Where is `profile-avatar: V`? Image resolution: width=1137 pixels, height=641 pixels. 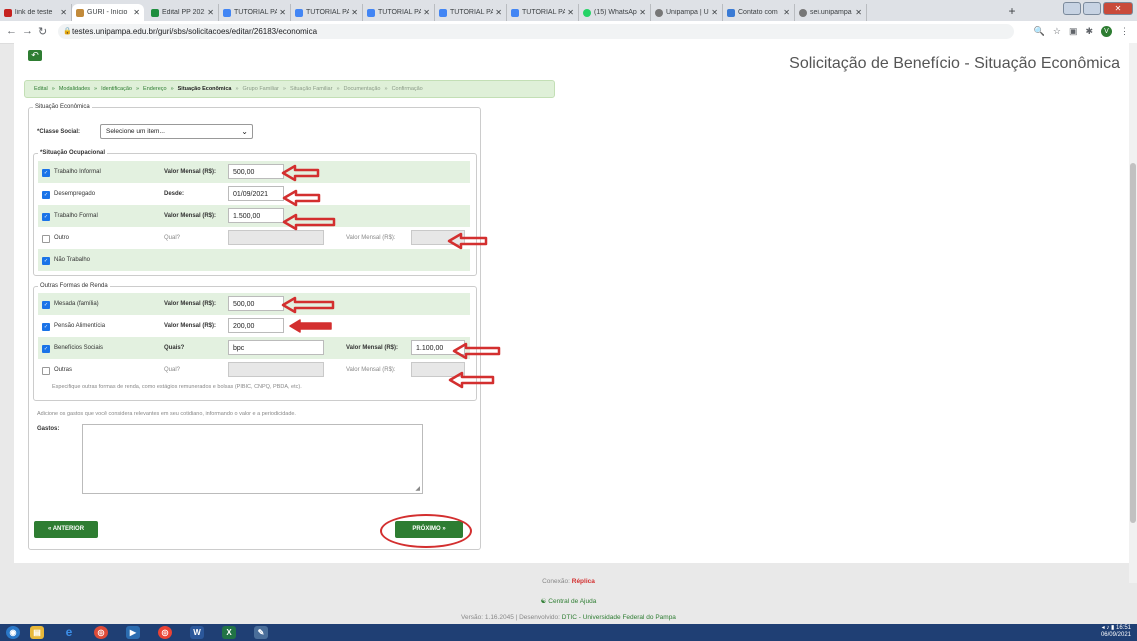
profile-avatar: V is located at coordinates (1106, 31).